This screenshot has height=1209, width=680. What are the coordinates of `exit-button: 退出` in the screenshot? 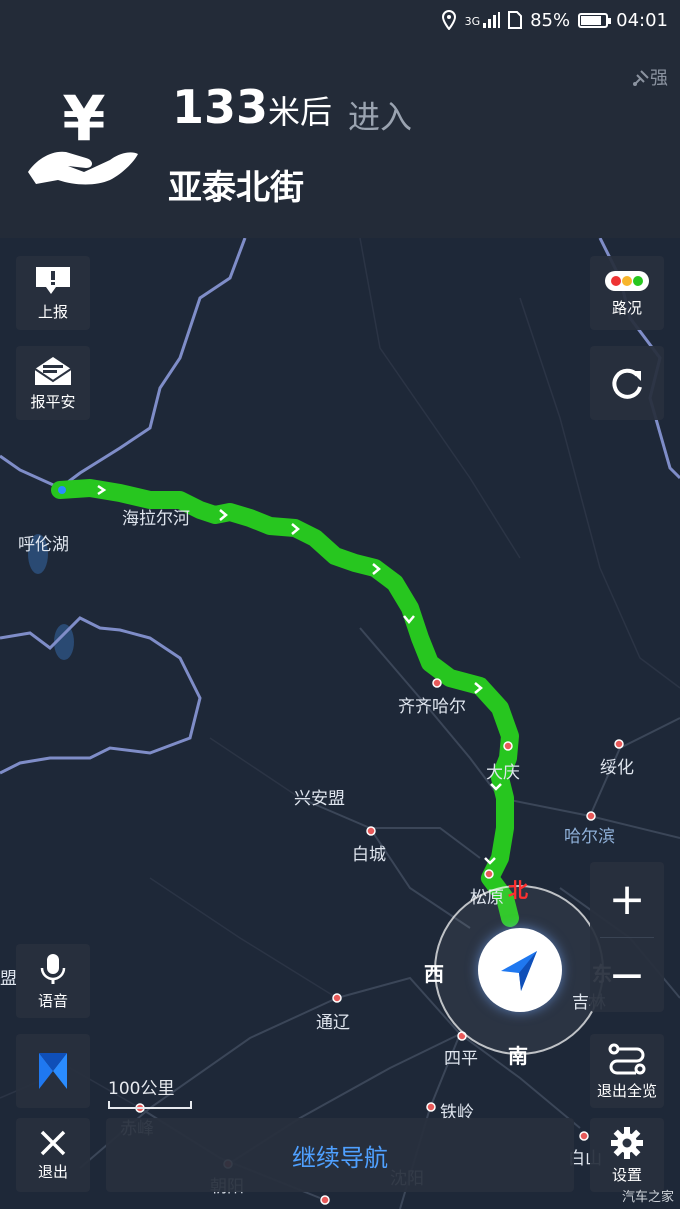 It's located at (53, 1155).